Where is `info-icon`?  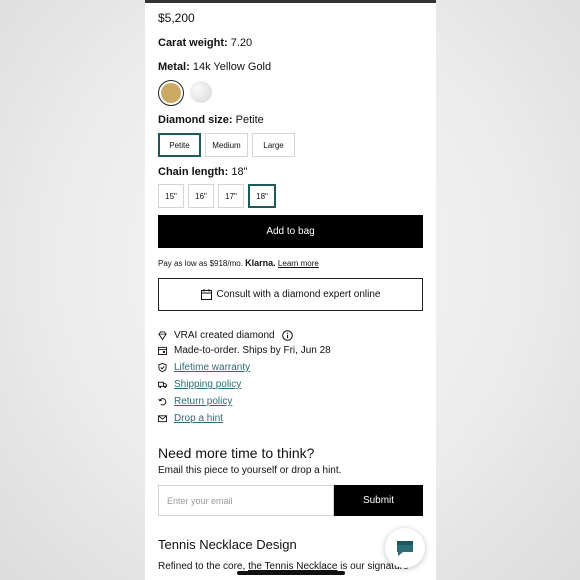 info-icon is located at coordinates (287, 335).